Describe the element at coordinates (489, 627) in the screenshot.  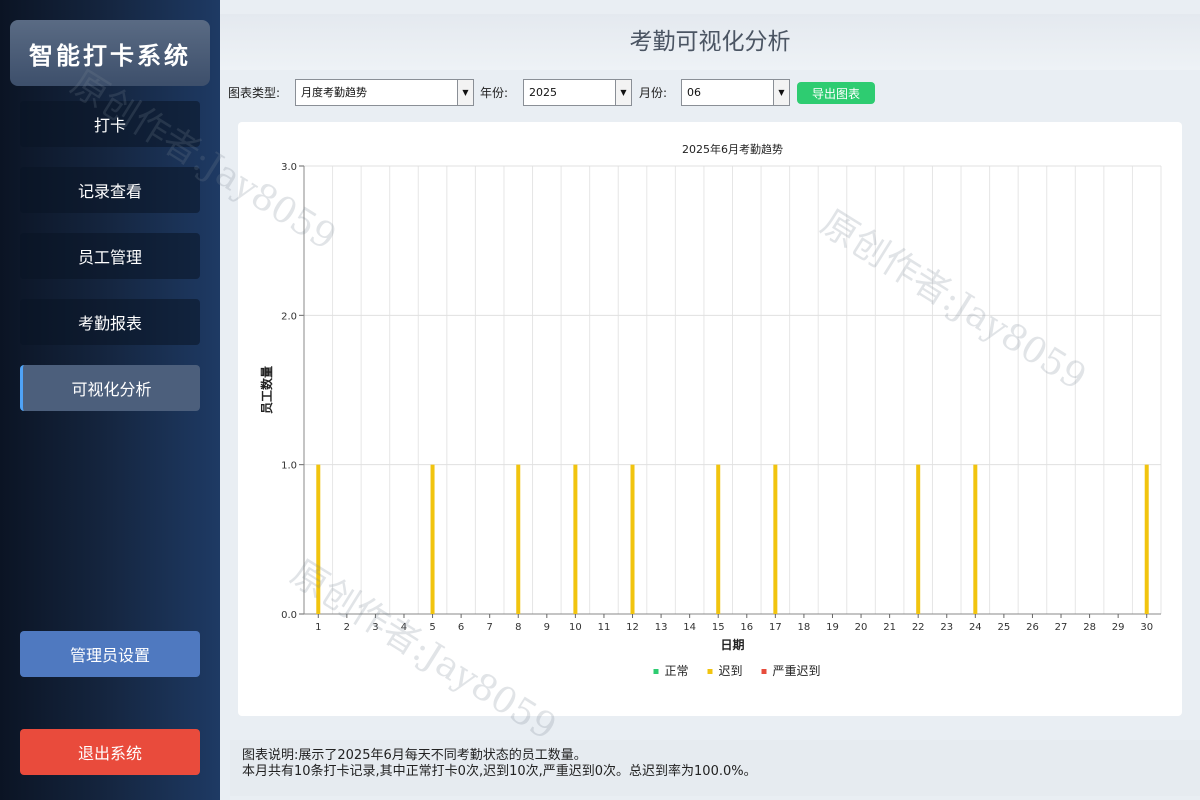
I see `x-tick-label: 7` at that location.